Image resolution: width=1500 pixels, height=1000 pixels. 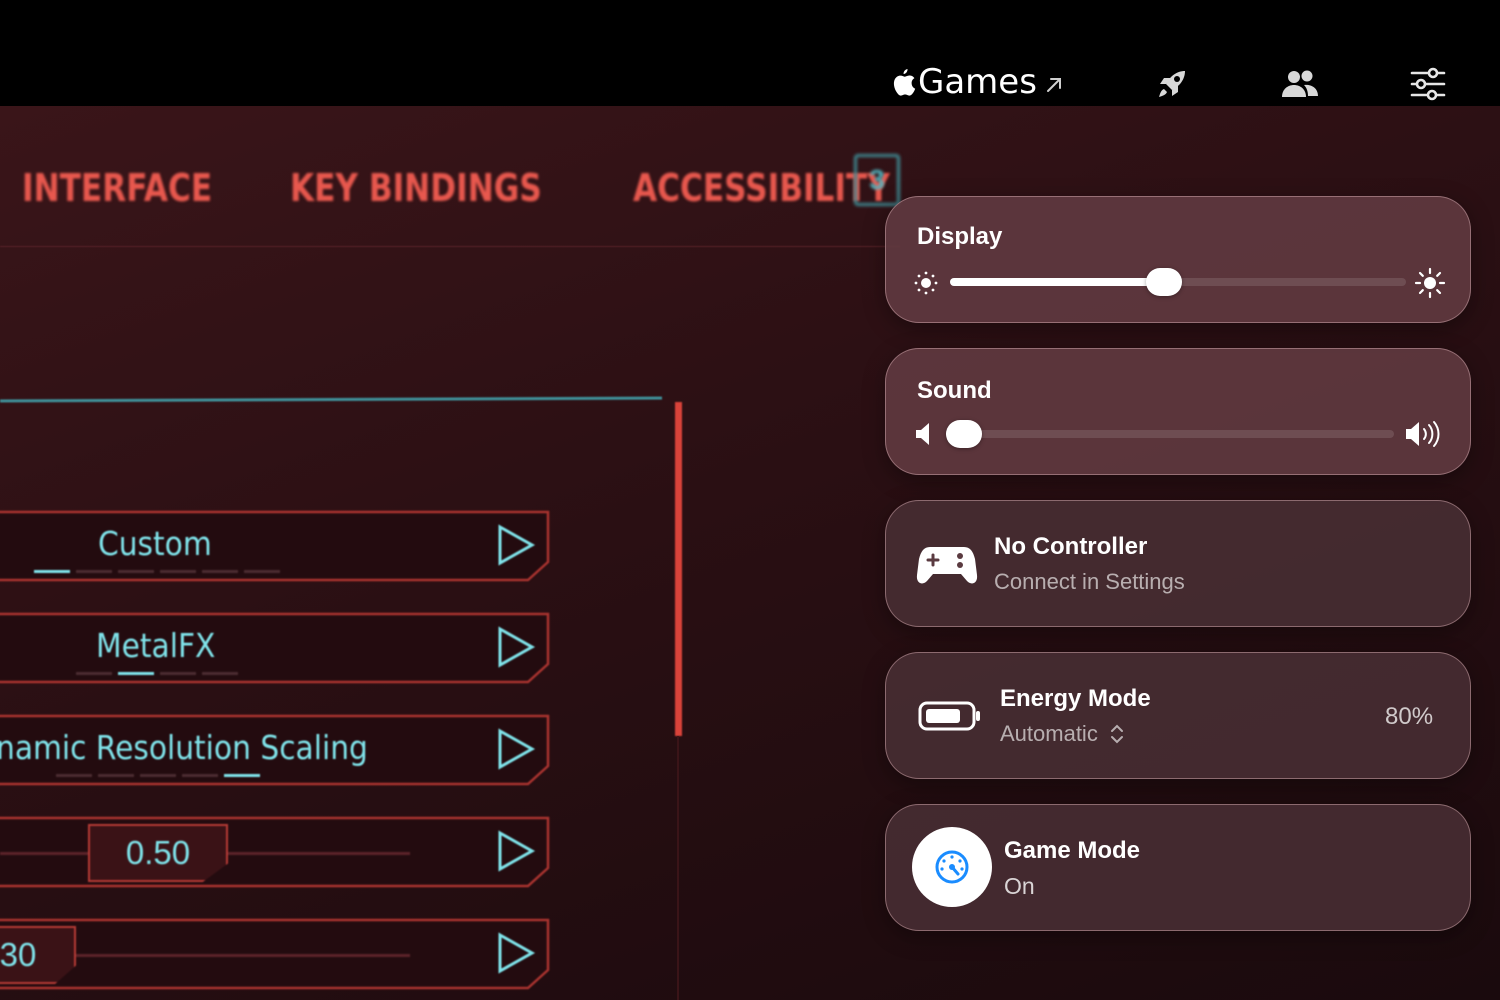 What do you see at coordinates (1430, 283) in the screenshot?
I see `brightness-high-icon` at bounding box center [1430, 283].